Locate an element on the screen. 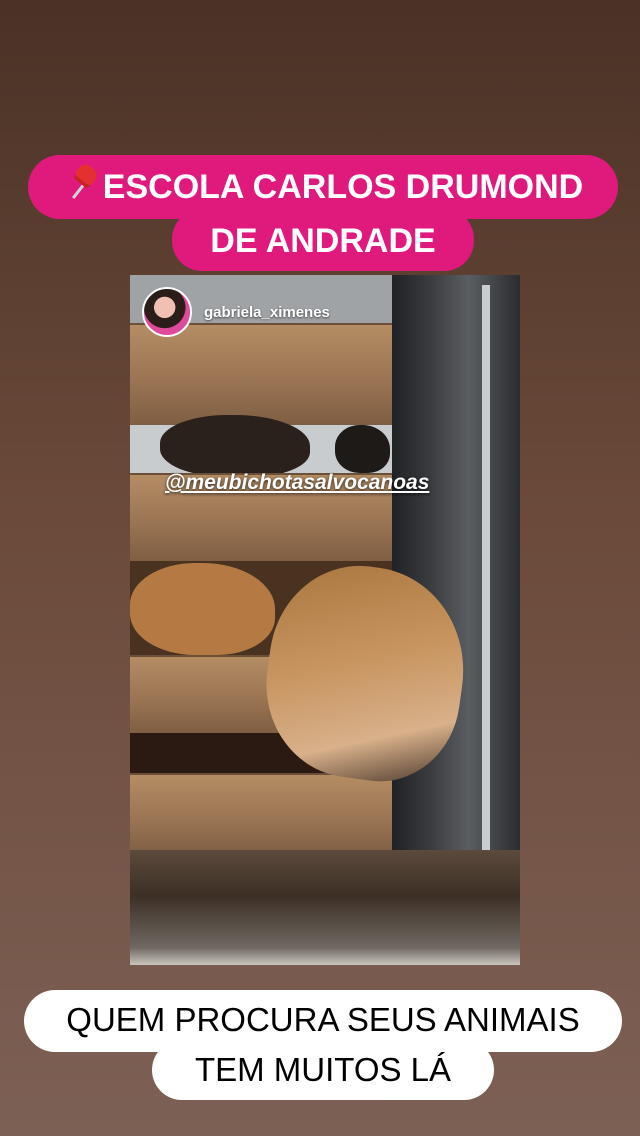 The image size is (640, 1136). caption-bottom-line-2: TEM MUITOS LÁ is located at coordinates (323, 1069).